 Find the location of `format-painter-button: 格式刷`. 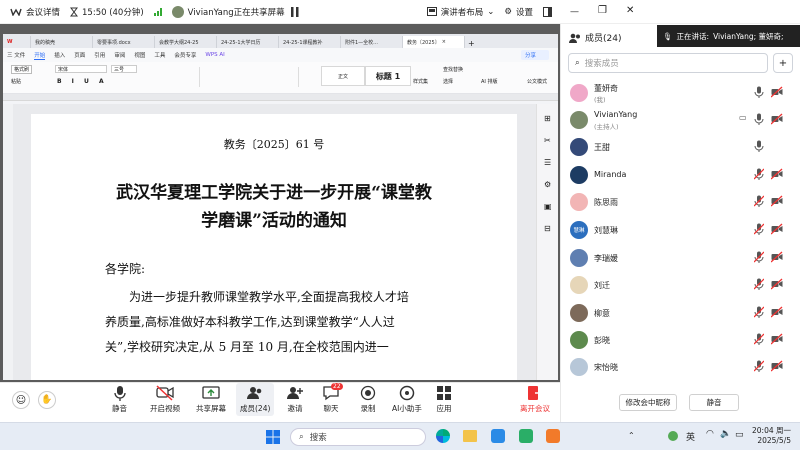

format-painter-button: 格式刷 is located at coordinates (22, 69).